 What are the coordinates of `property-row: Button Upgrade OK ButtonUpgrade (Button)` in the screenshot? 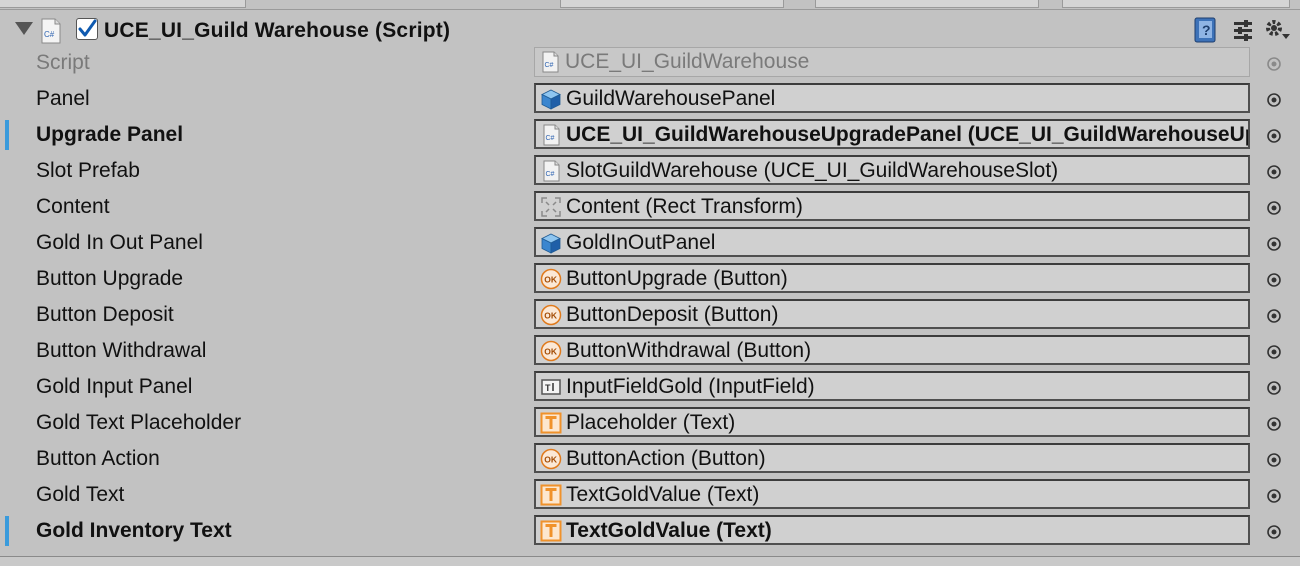 It's located at (650, 279).